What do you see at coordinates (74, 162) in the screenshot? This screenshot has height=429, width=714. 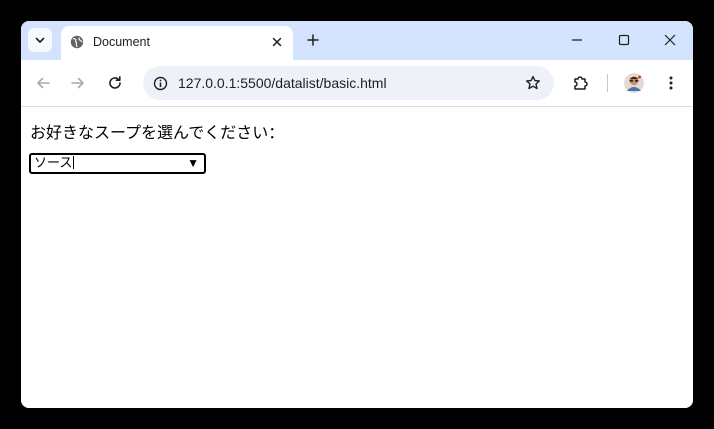 I see `text-caret` at bounding box center [74, 162].